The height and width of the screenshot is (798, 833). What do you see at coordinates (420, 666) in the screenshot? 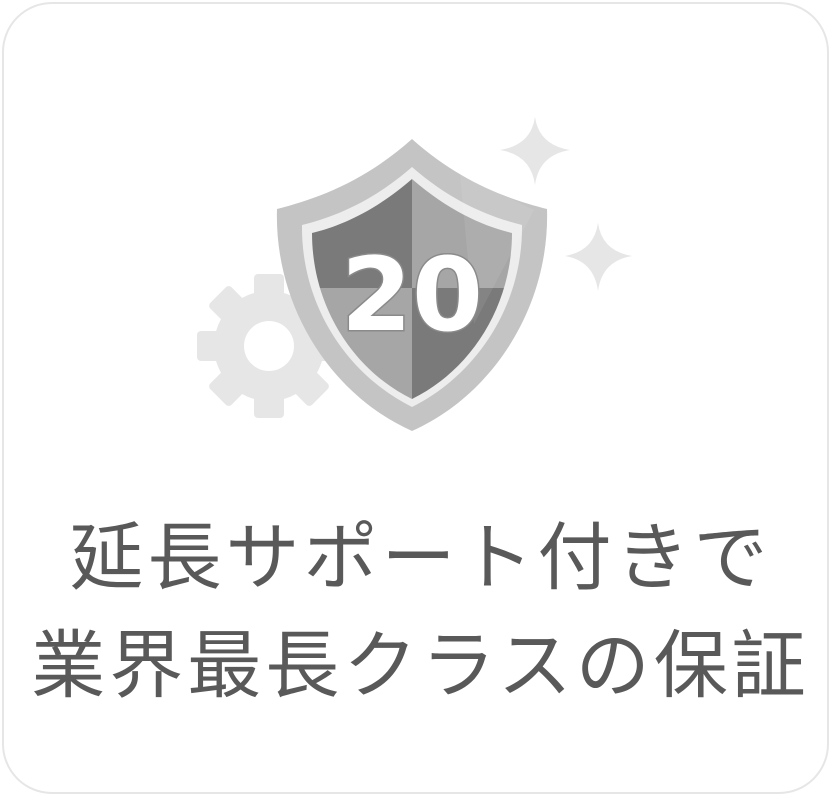
I see `caption-line-2: 業界最長クラスの保証` at bounding box center [420, 666].